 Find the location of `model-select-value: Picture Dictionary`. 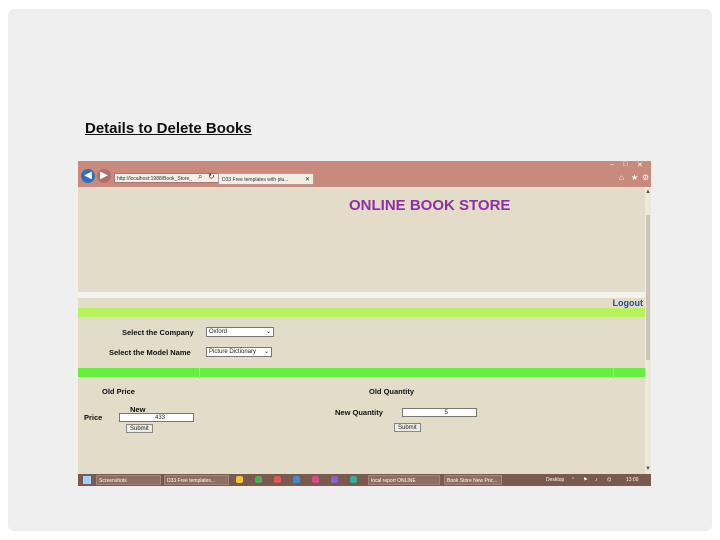

model-select-value: Picture Dictionary is located at coordinates (233, 352).